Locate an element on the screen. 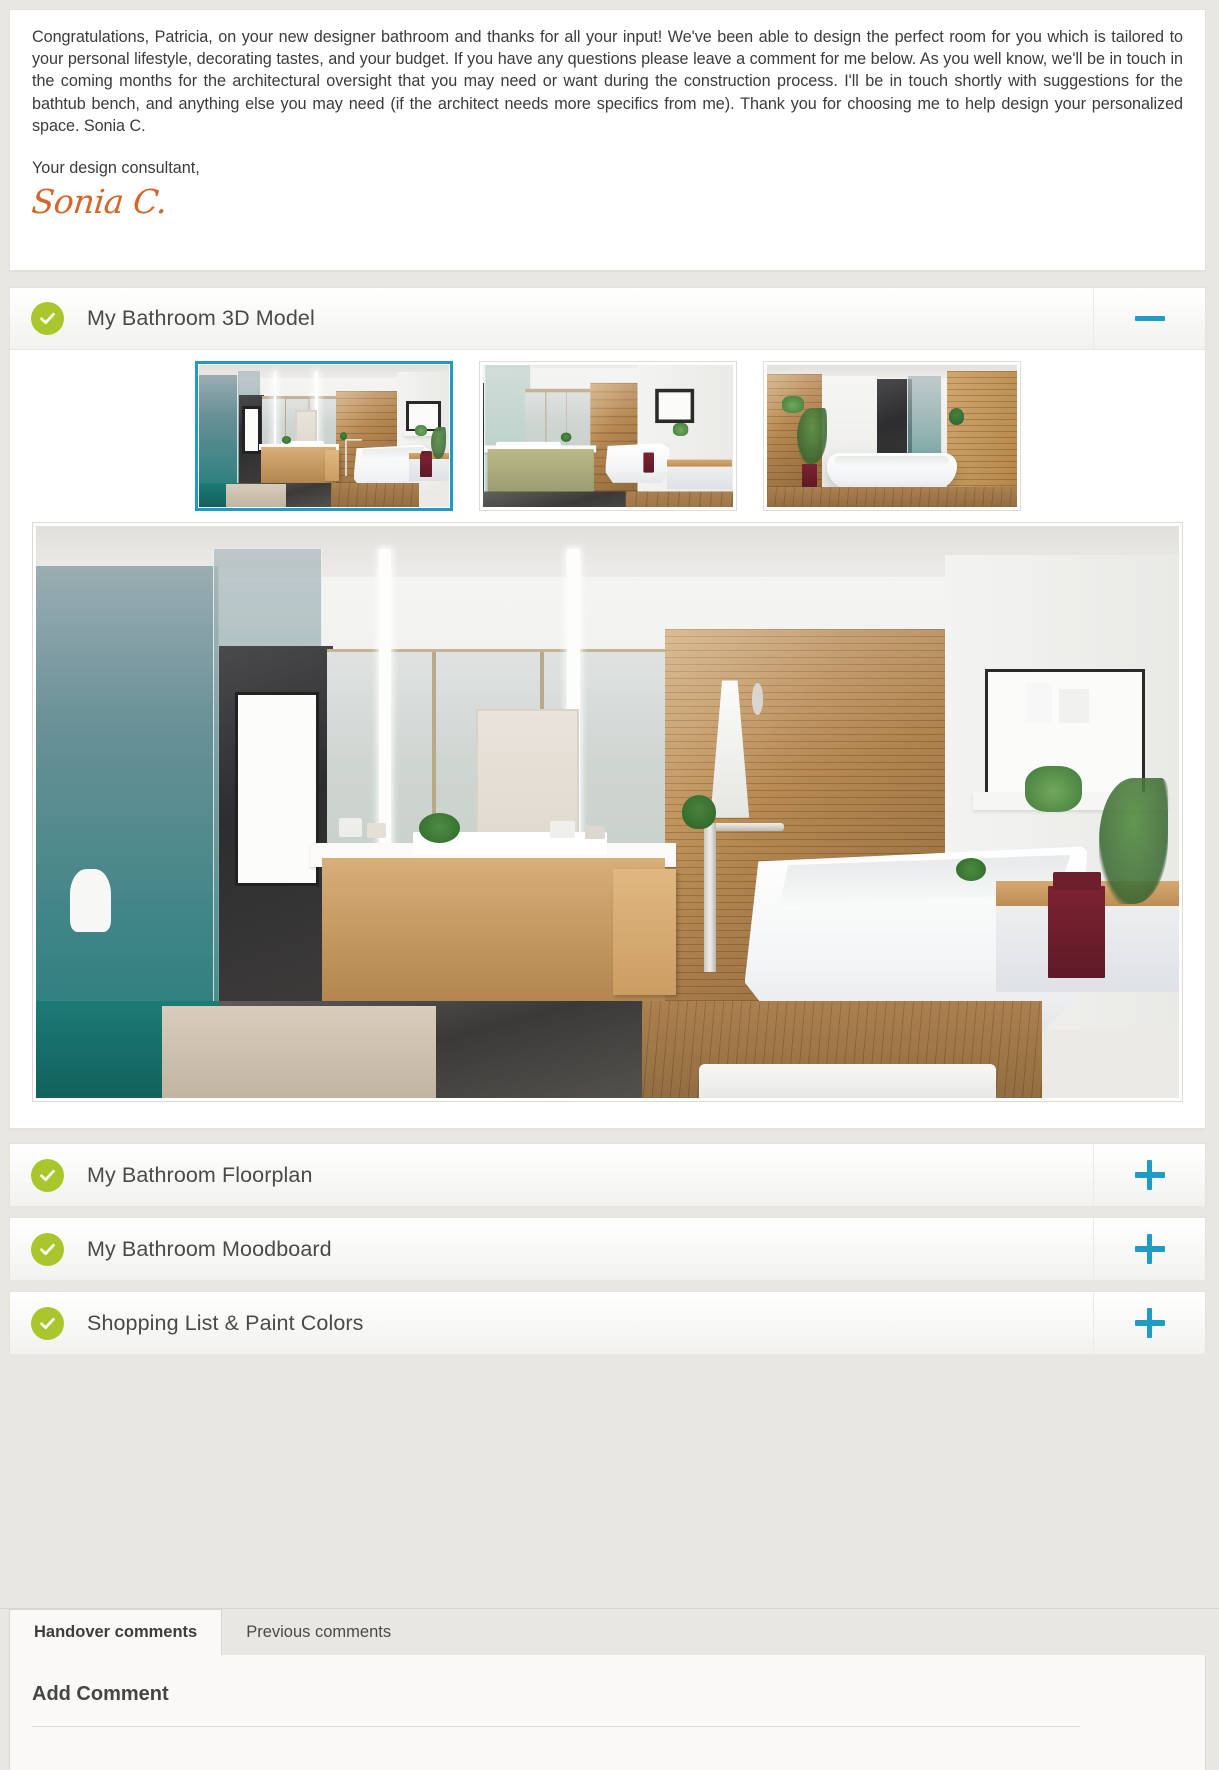 This screenshot has width=1219, height=1770. accordion-toggle-model-3d is located at coordinates (1149, 318).